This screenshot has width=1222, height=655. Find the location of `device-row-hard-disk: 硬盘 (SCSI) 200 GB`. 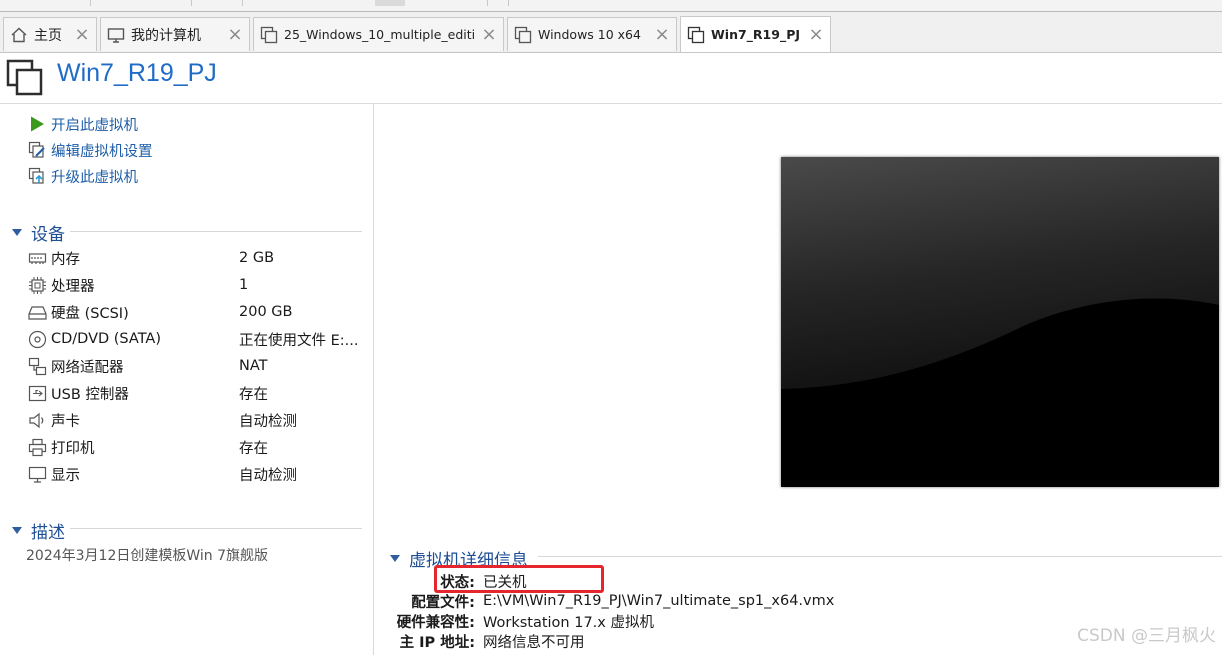

device-row-hard-disk: 硬盘 (SCSI) 200 GB is located at coordinates (198, 312).